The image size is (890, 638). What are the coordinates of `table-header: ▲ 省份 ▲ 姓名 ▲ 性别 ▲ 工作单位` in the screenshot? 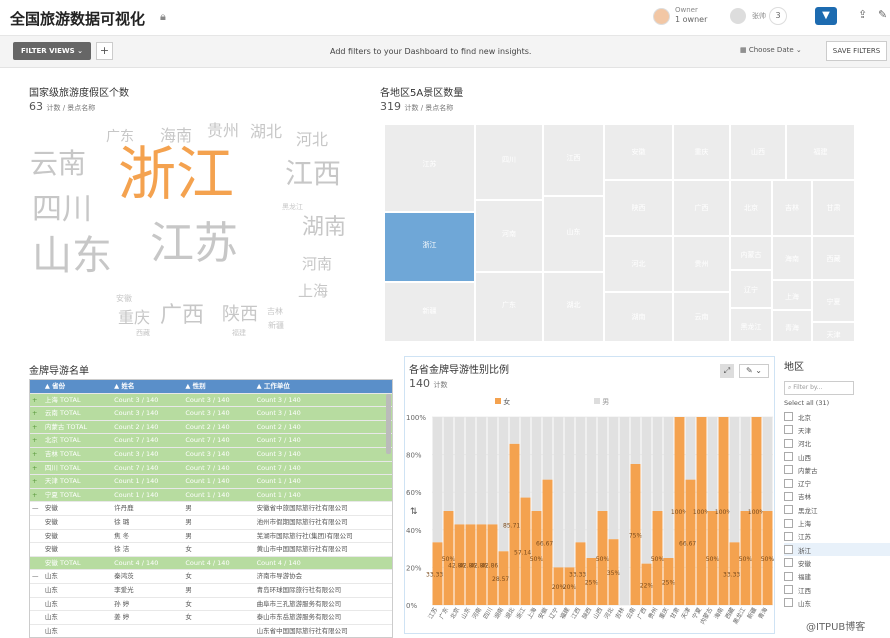 It's located at (211, 387).